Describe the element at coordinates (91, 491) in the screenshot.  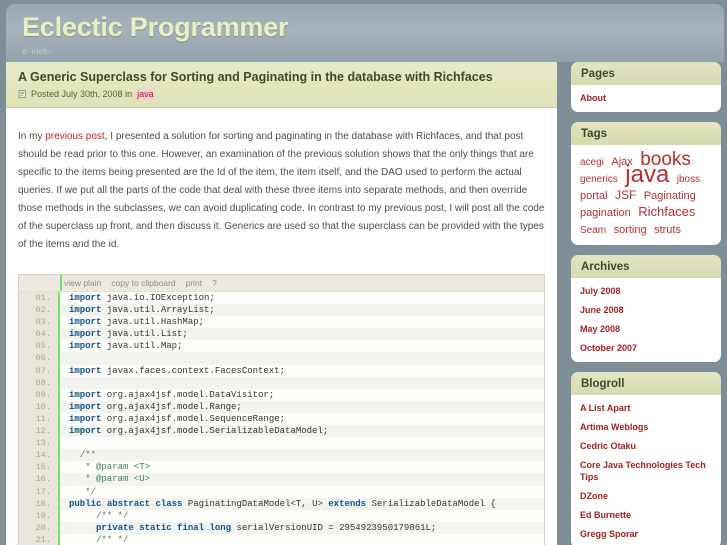
I see `code-line-content: */` at that location.